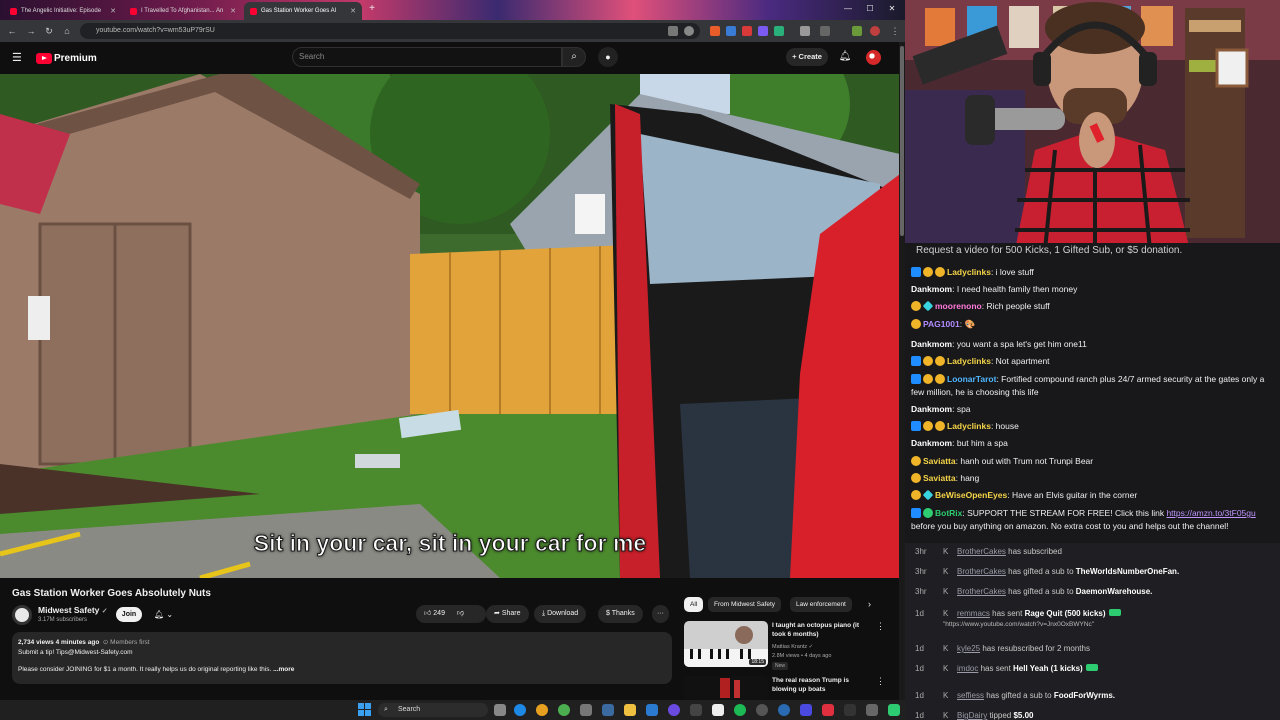 Image resolution: width=1280 pixels, height=720 pixels. Describe the element at coordinates (49, 31) in the screenshot. I see `reload-icon: ↻` at that location.